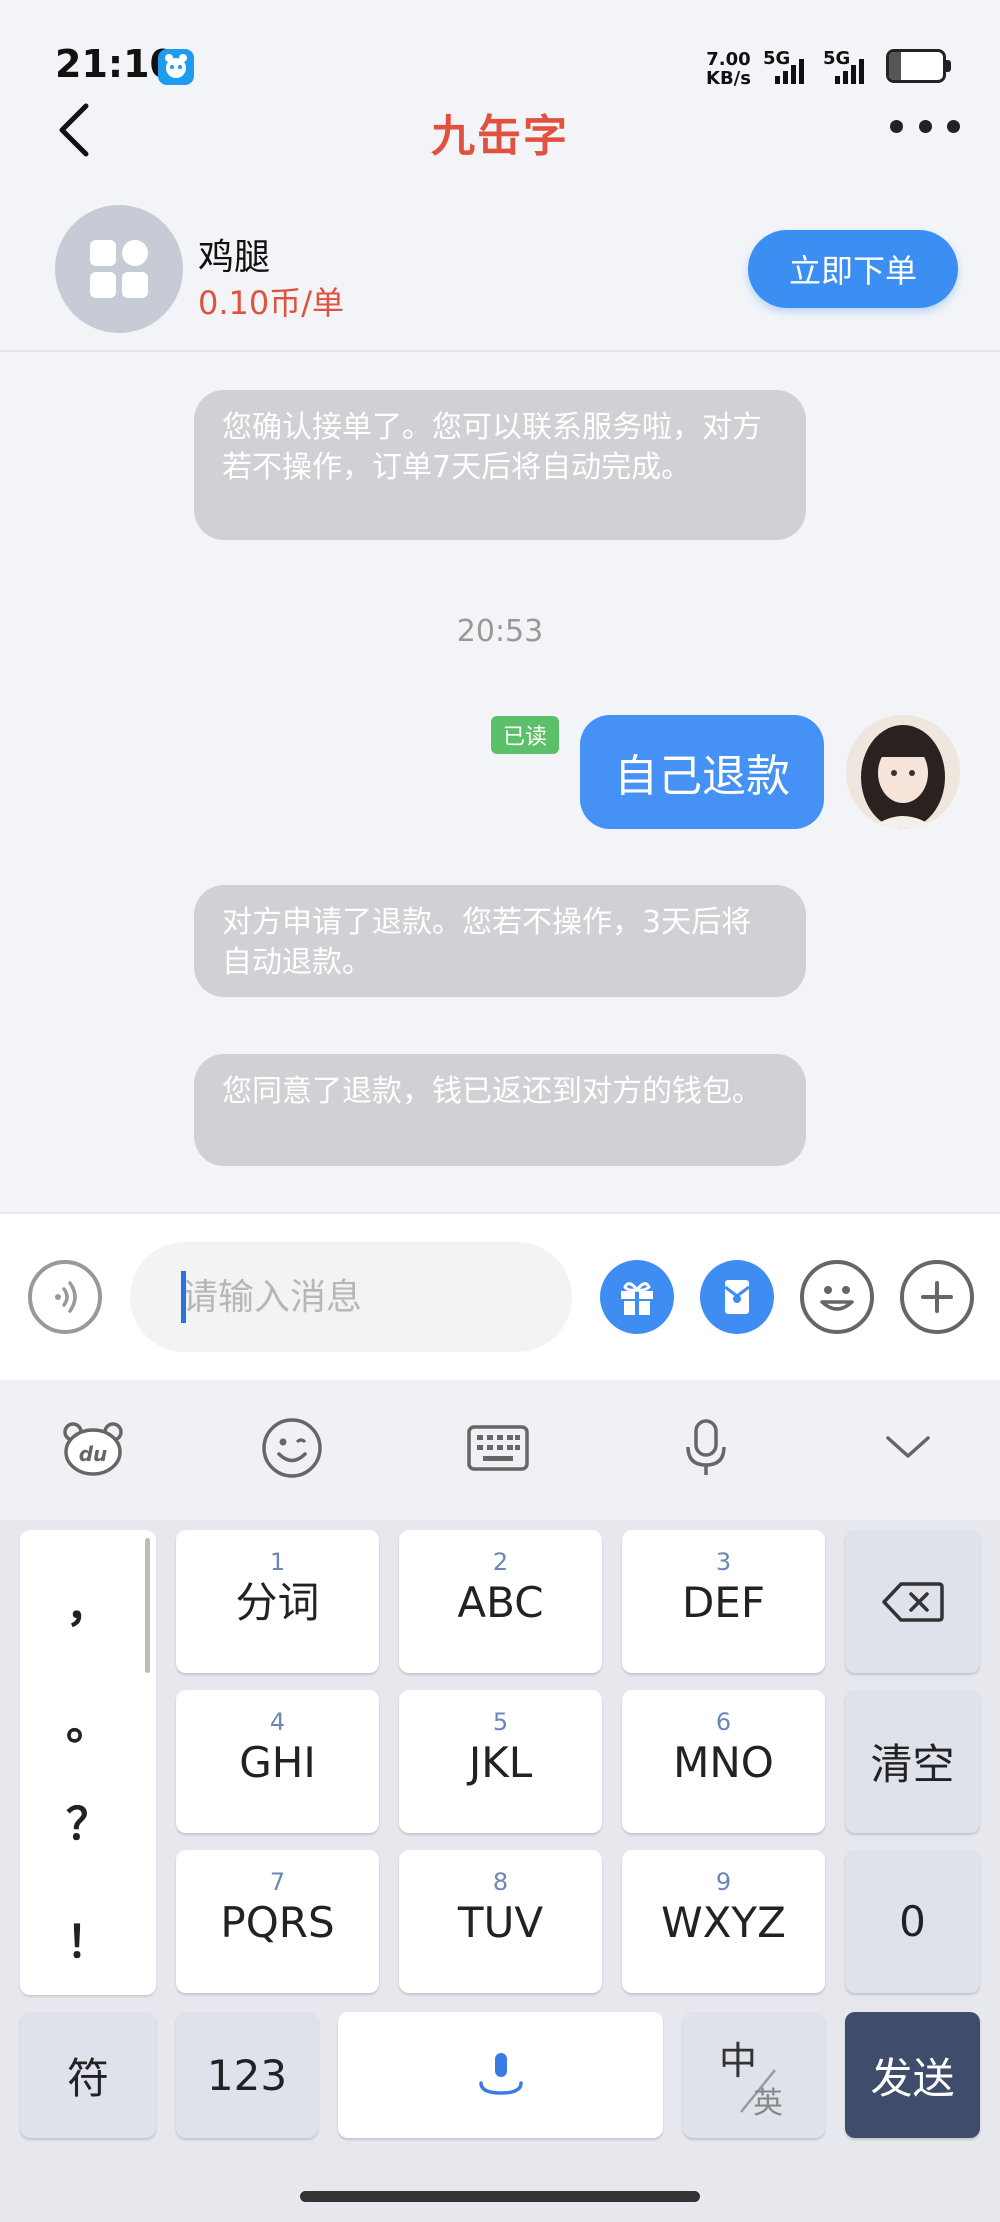  I want to click on plus-button, so click(937, 1297).